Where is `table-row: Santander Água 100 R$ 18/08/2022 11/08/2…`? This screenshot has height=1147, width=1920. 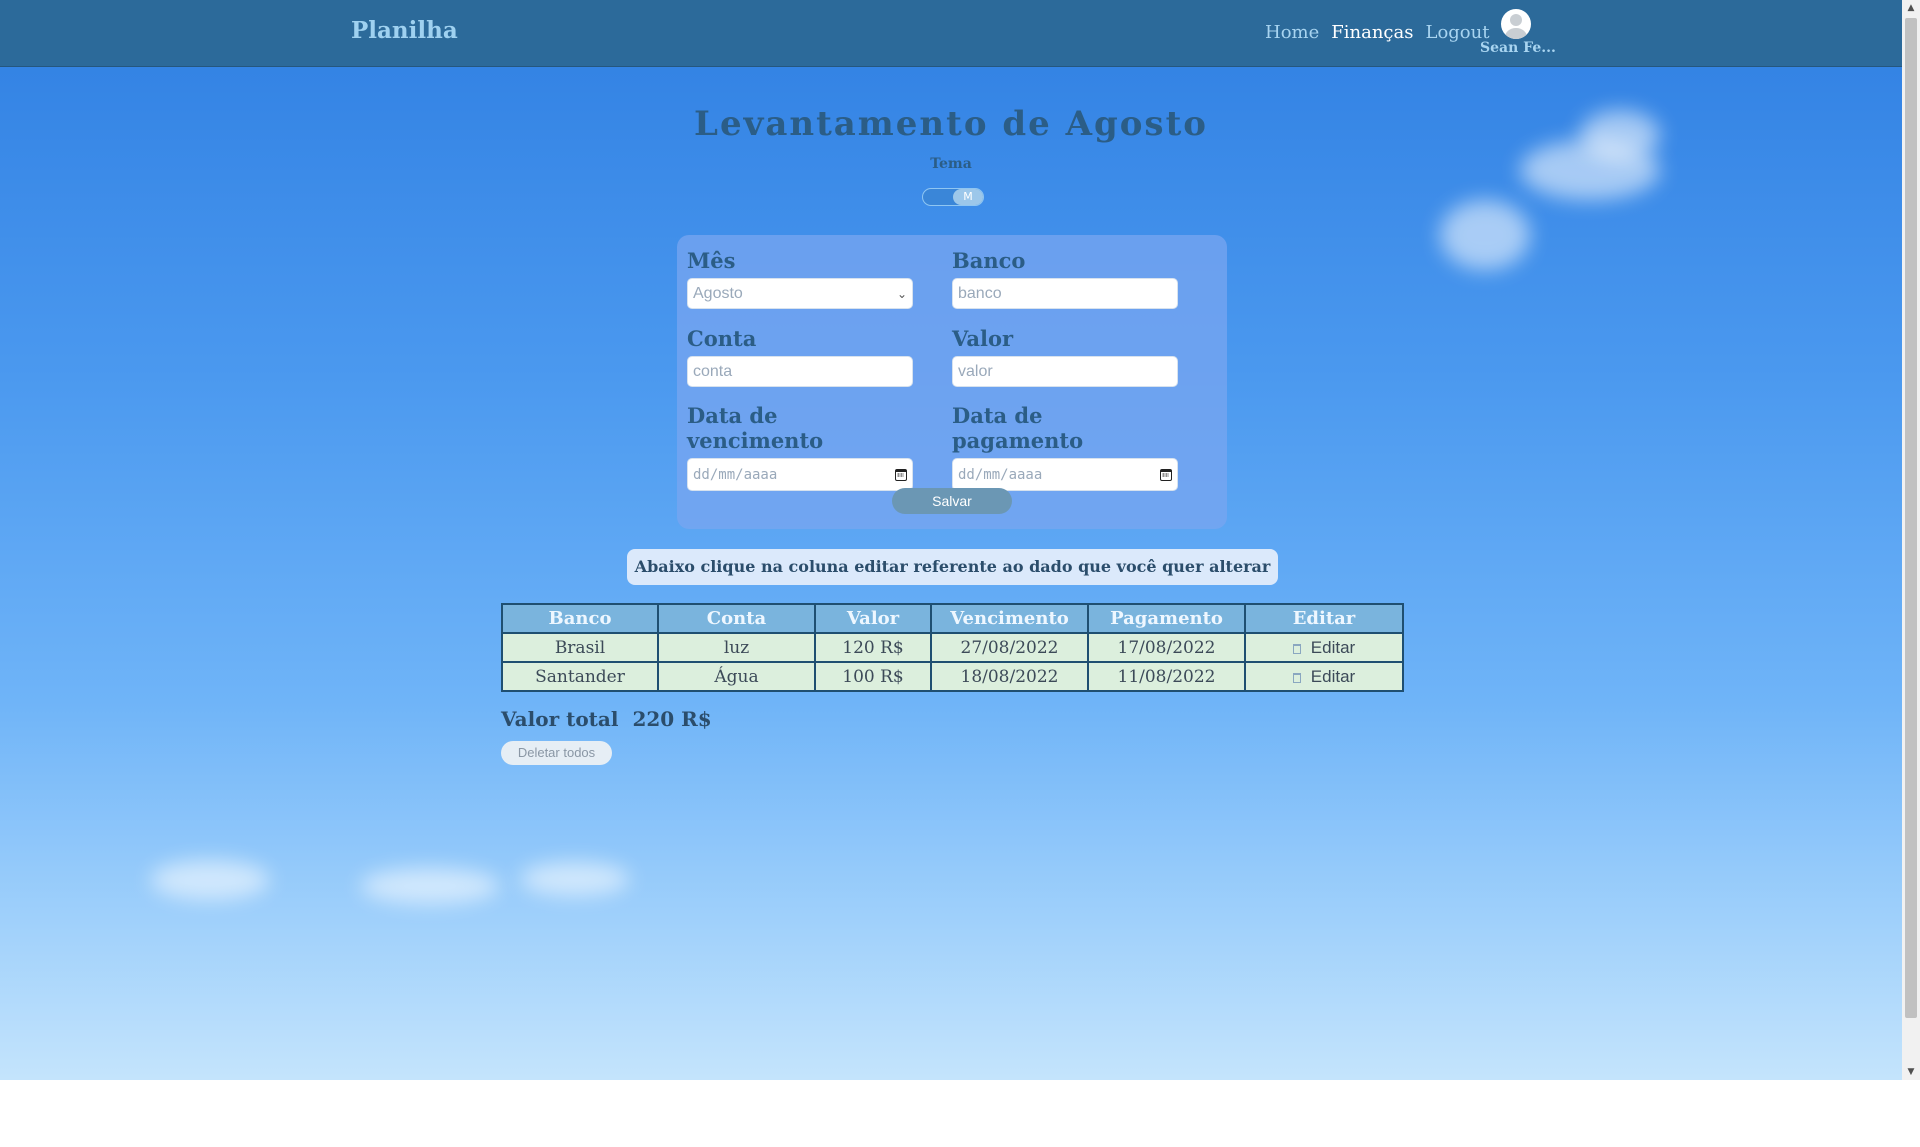
table-row: Santander Água 100 R$ 18/08/2022 11/08/2… is located at coordinates (952, 676).